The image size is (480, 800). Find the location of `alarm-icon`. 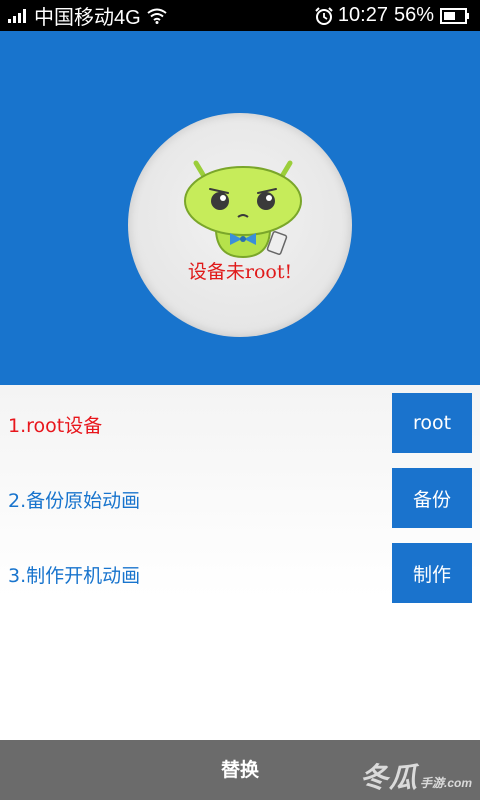

alarm-icon is located at coordinates (324, 15).